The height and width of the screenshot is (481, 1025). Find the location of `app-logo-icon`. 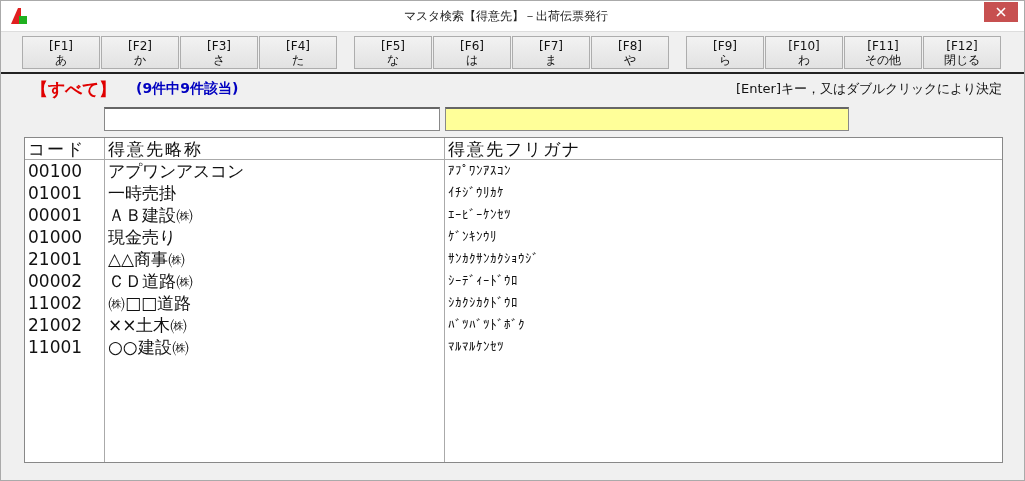

app-logo-icon is located at coordinates (19, 16).